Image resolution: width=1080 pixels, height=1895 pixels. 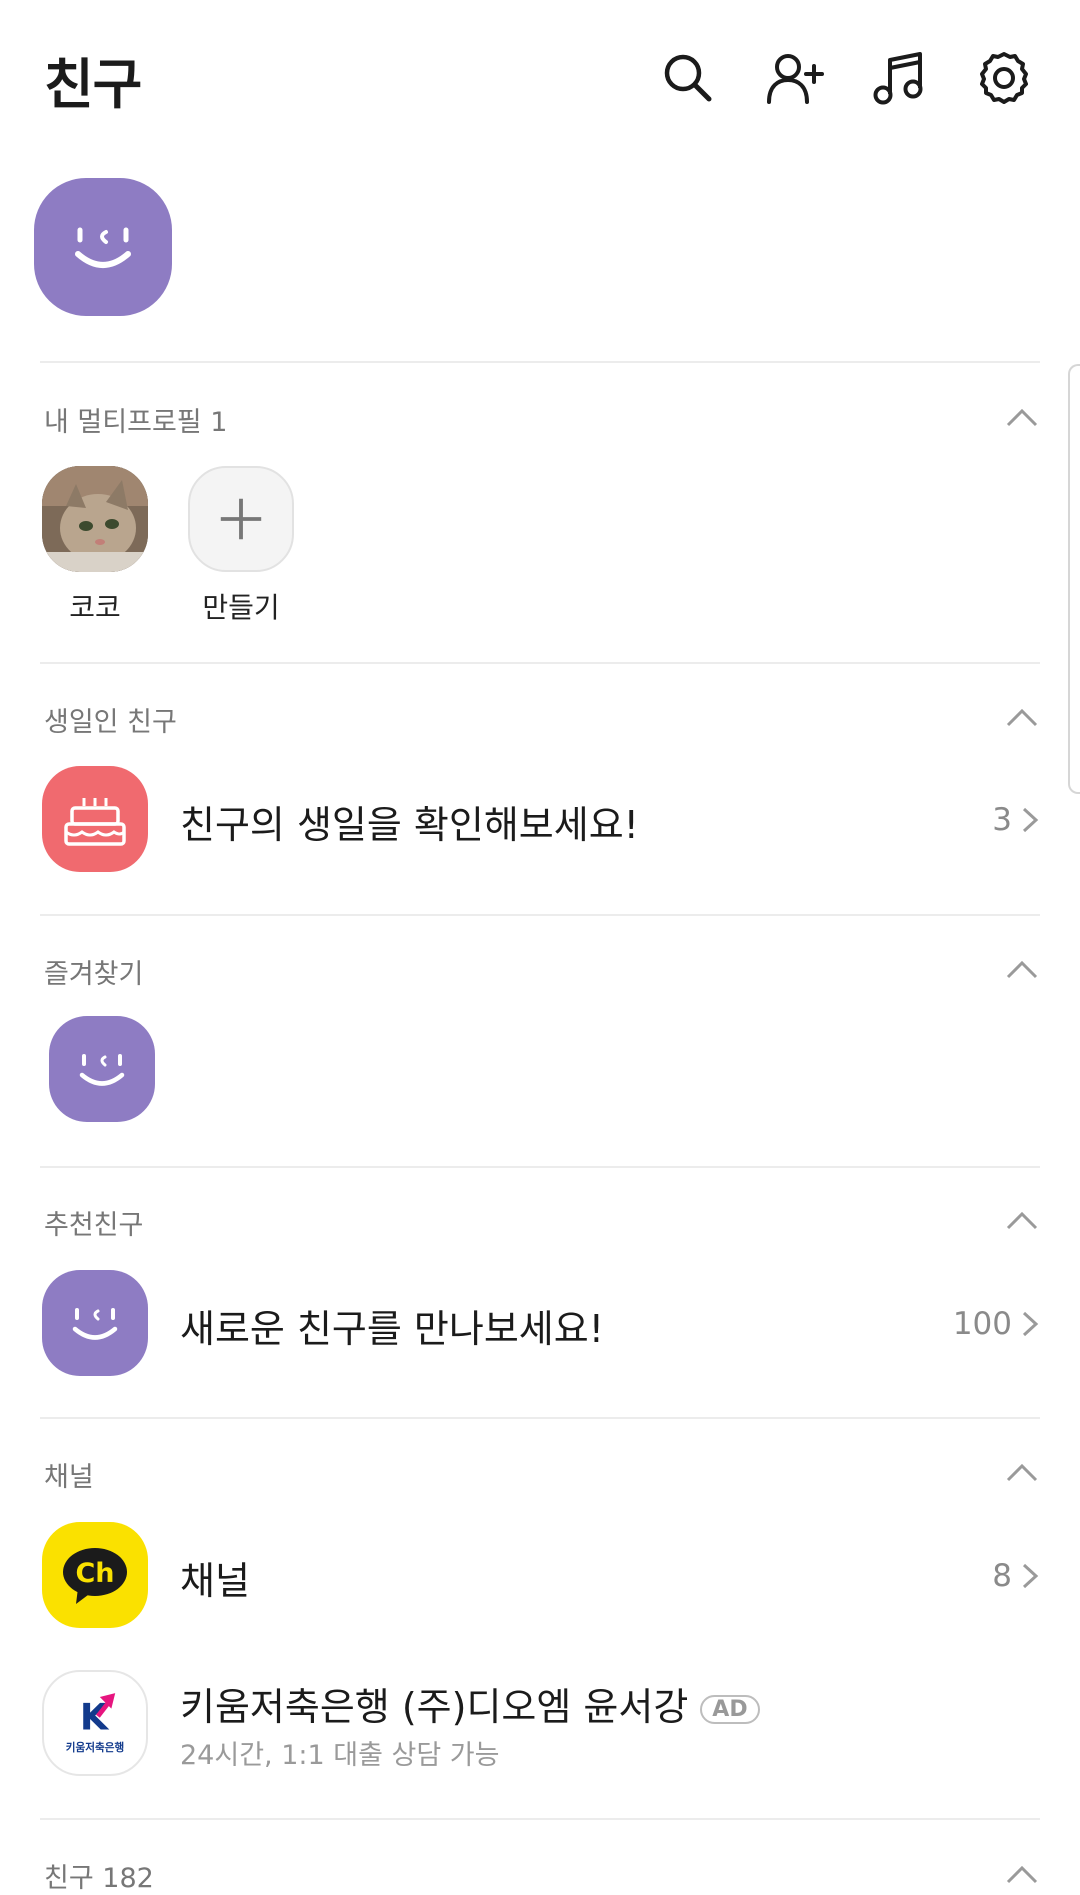 I want to click on section-title-friends: 친구 182, so click(x=99, y=1878).